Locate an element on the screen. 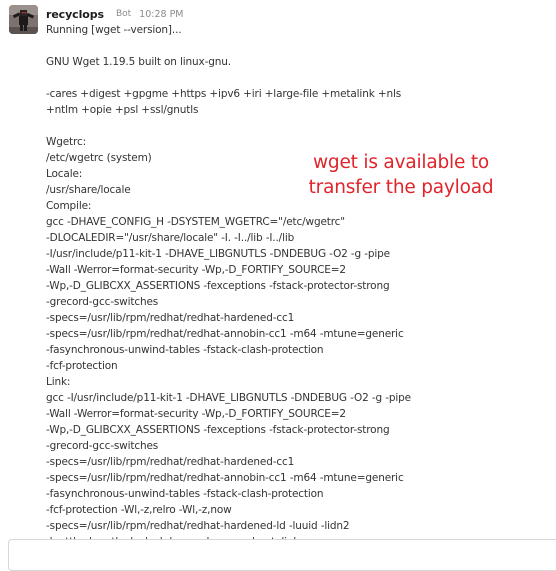 This screenshot has width=556, height=571. message-header: recyclops Bot 10:28 PM is located at coordinates (115, 14).